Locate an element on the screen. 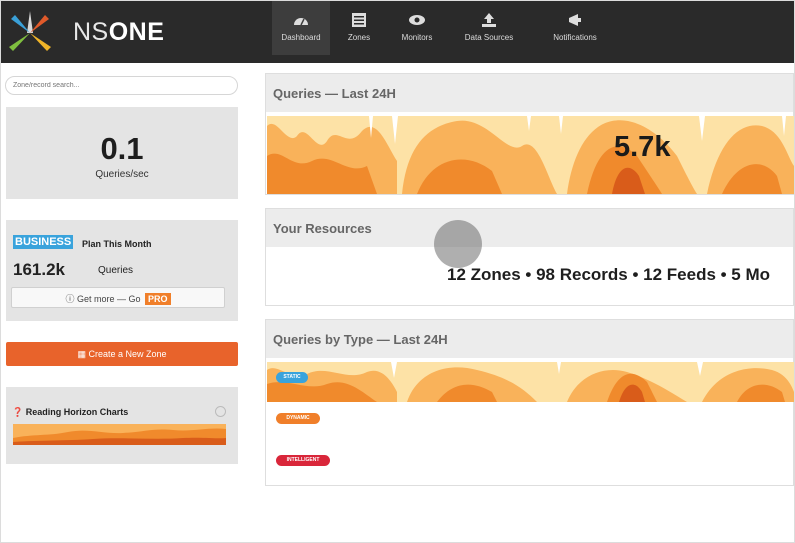 This screenshot has width=795, height=543. brand-name: NSONE is located at coordinates (118, 32).